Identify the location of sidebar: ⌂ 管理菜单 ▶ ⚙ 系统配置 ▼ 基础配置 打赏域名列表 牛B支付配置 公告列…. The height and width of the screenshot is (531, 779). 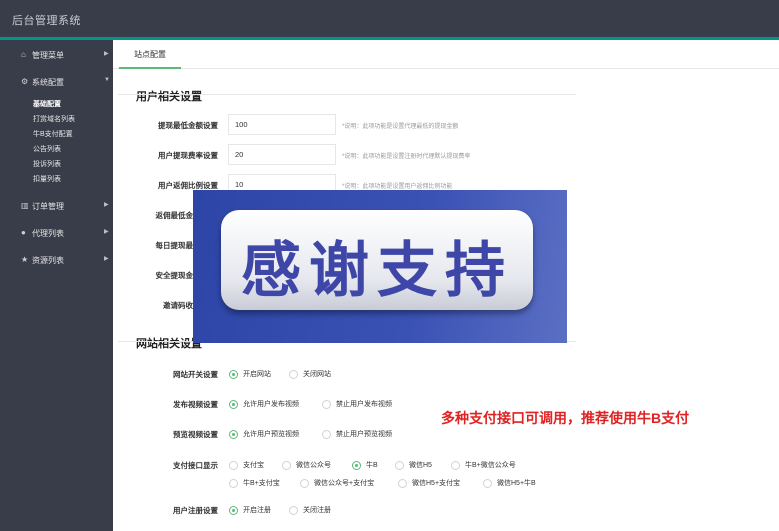
(56, 285).